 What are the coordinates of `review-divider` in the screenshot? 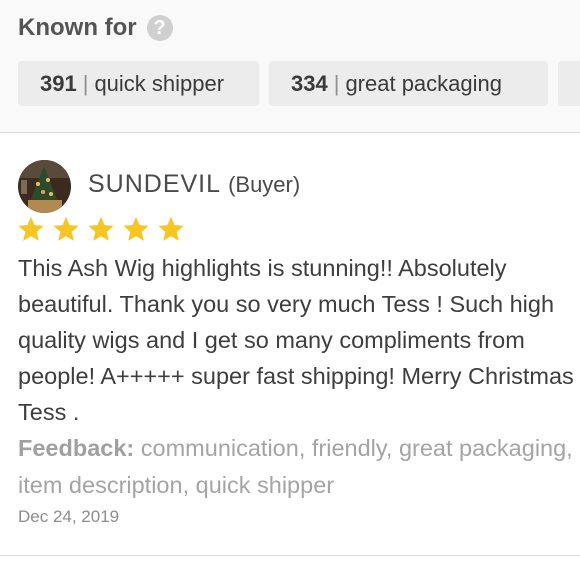 It's located at (290, 555).